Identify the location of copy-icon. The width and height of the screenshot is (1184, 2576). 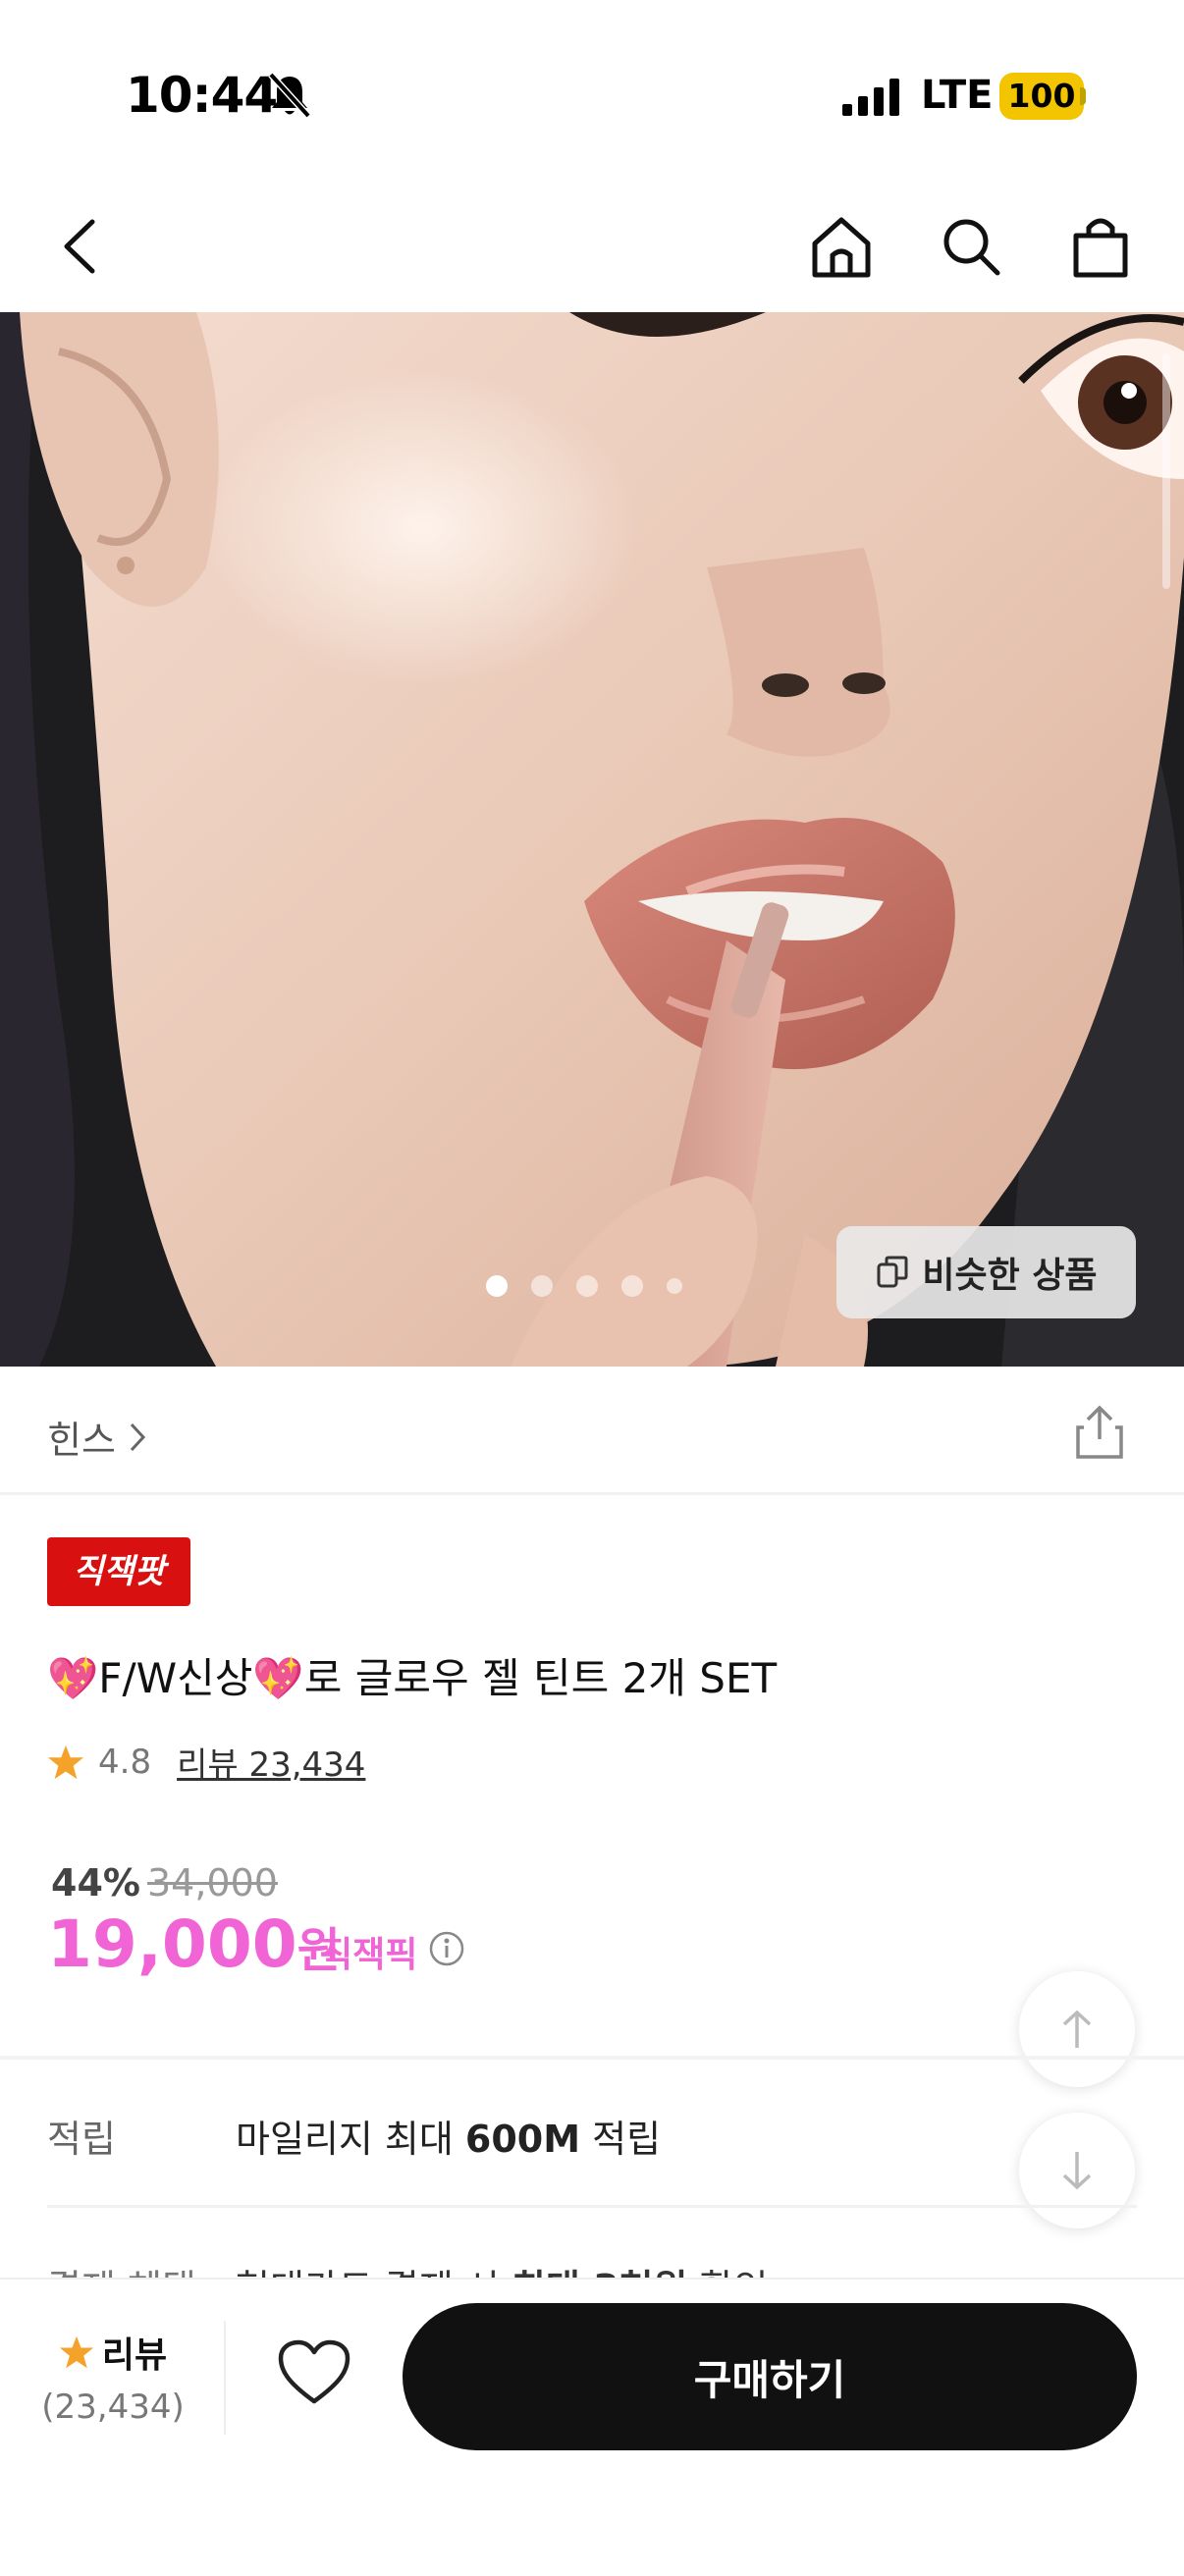
(892, 1272).